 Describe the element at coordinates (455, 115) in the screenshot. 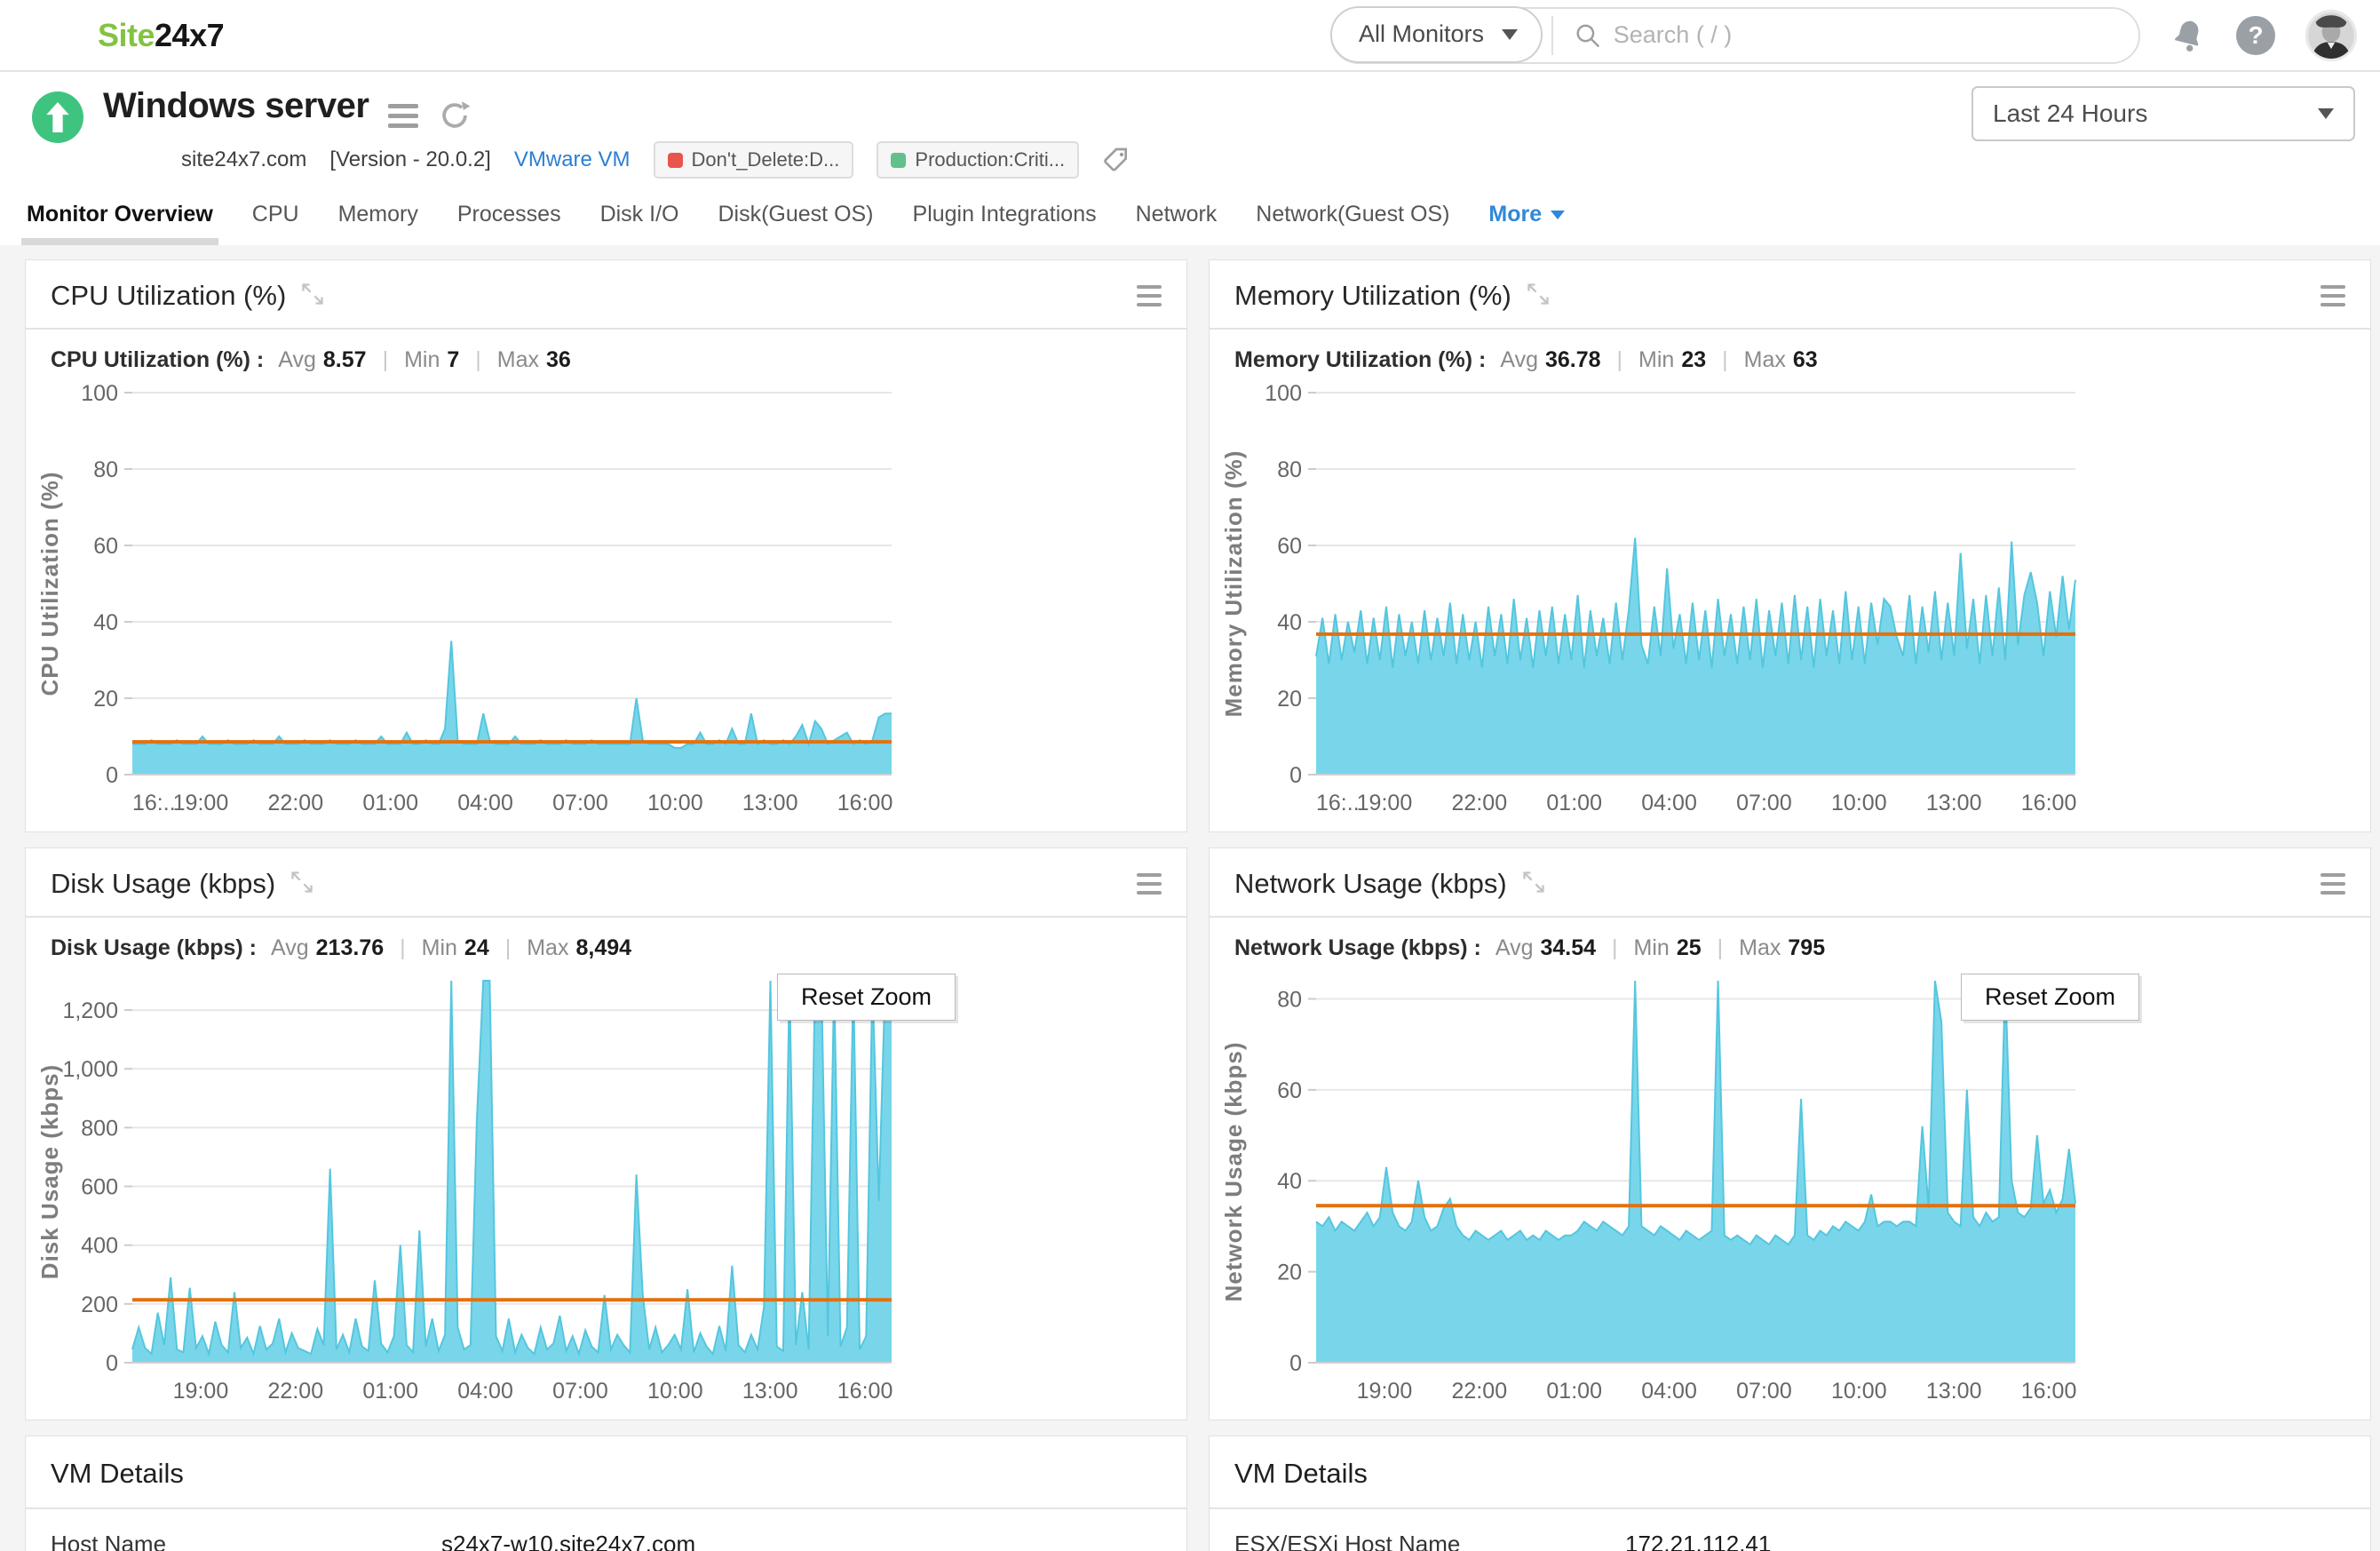

I see `refresh-icon` at that location.